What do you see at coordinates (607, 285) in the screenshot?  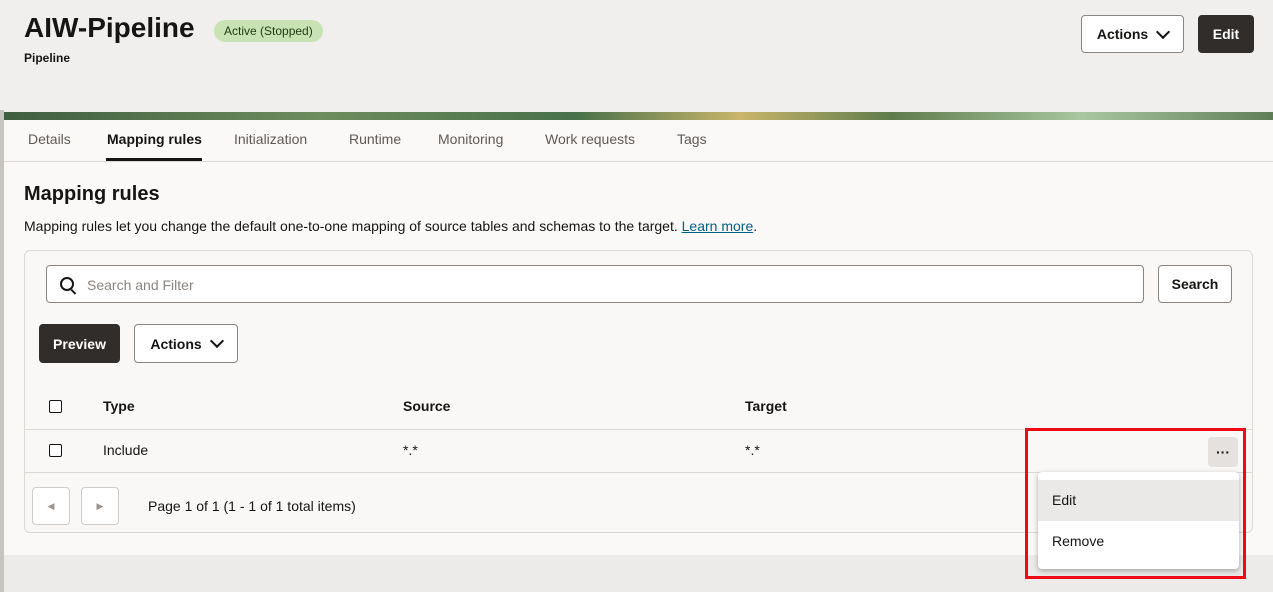 I see `search-input` at bounding box center [607, 285].